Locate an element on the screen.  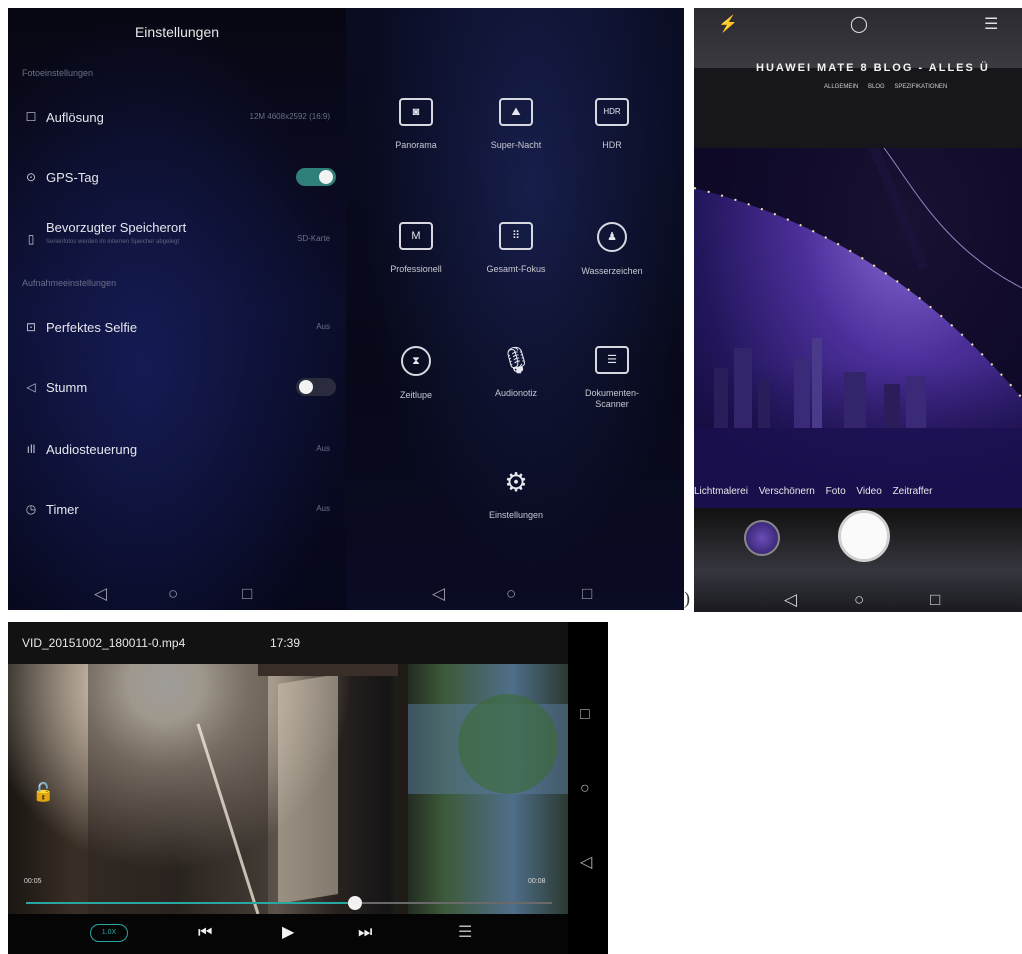
mute-toggle is located at coordinates (316, 387).